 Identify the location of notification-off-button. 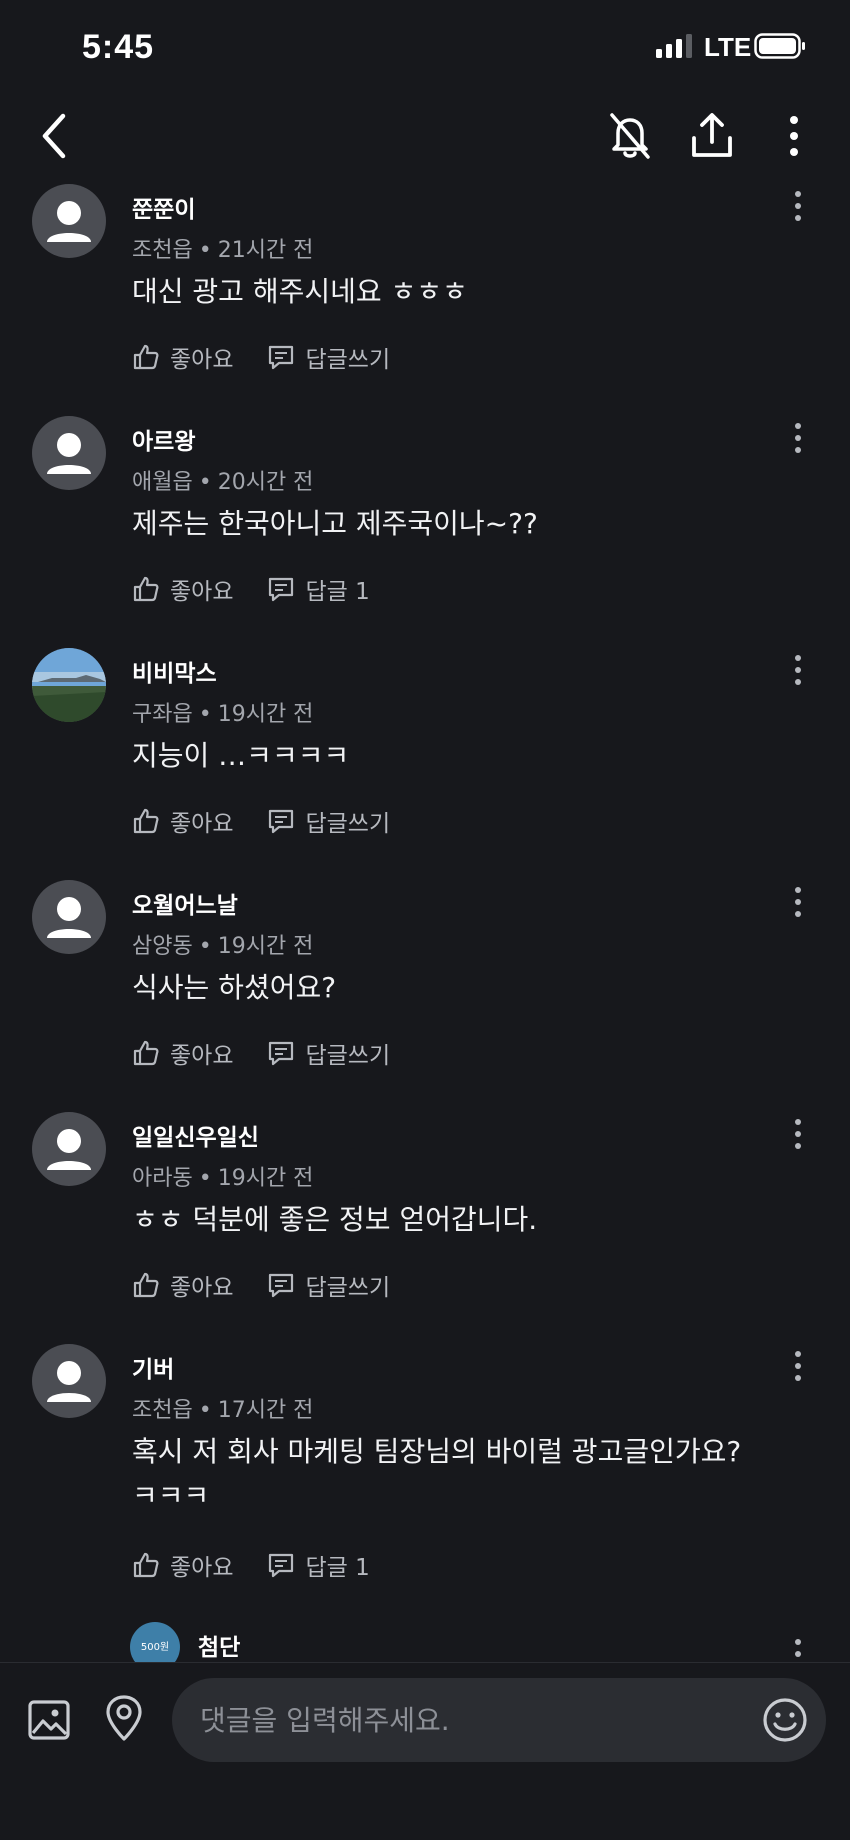
(630, 136).